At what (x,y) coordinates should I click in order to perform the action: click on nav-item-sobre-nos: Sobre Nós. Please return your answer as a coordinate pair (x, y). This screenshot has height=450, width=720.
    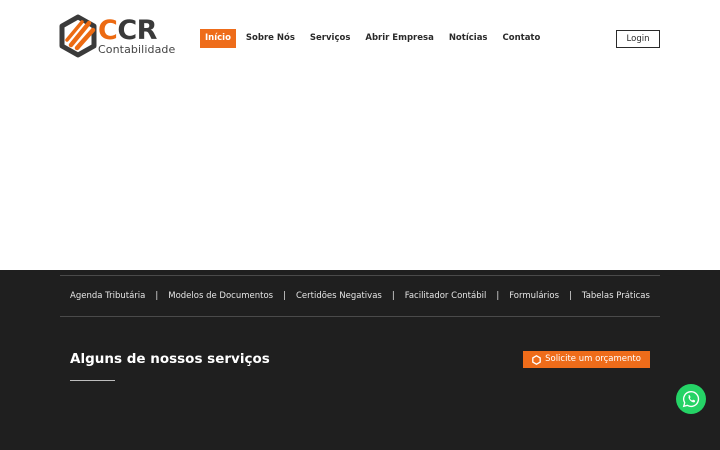
    Looking at the image, I should click on (270, 38).